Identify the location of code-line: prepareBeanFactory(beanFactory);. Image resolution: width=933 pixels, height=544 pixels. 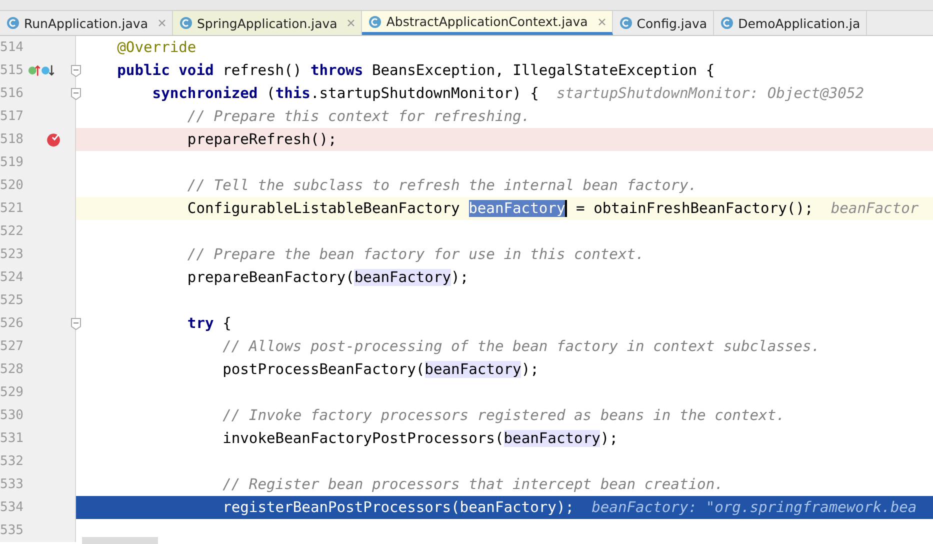
(328, 278).